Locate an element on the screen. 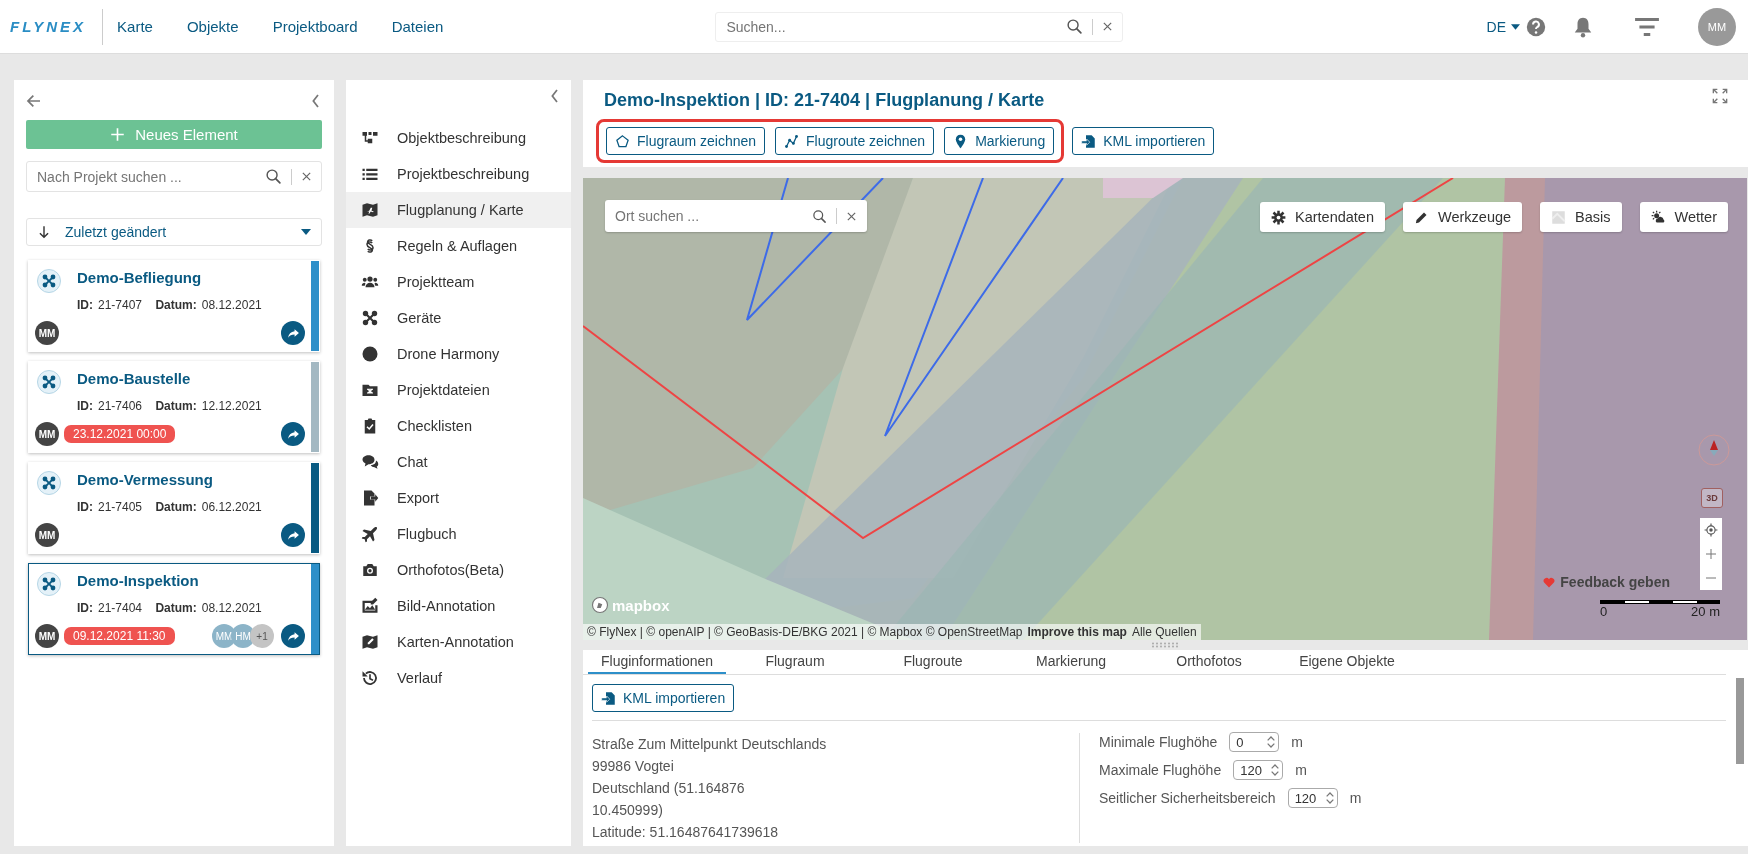 This screenshot has height=854, width=1748. toolbar-button: Flugraum zeichnen is located at coordinates (686, 141).